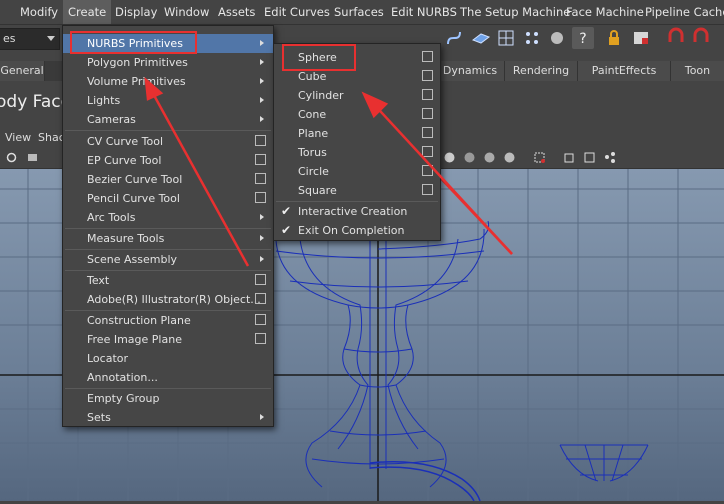 This screenshot has width=724, height=504. What do you see at coordinates (98, 280) in the screenshot?
I see `menu-item-label: Text` at bounding box center [98, 280].